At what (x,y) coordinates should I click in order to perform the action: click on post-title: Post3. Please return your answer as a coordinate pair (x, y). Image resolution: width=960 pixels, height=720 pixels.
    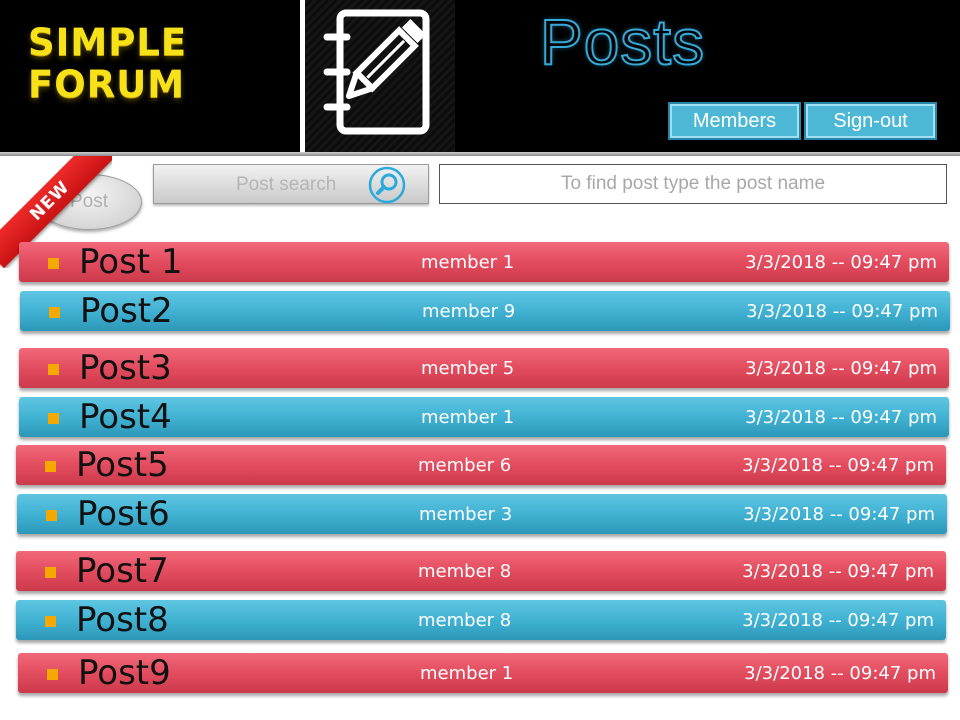
    Looking at the image, I should click on (125, 368).